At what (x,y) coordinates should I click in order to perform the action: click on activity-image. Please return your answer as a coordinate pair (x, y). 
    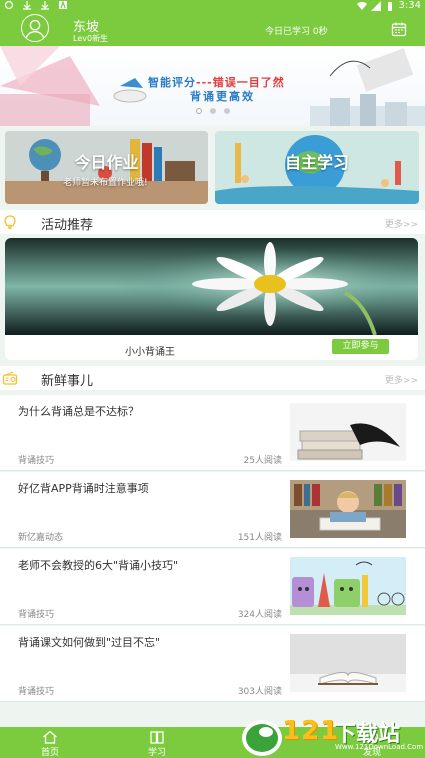
    Looking at the image, I should click on (211, 286).